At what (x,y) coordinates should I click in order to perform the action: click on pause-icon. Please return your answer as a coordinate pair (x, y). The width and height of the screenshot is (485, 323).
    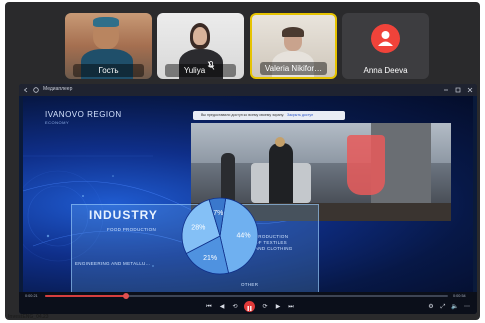
    Looking at the image, I should click on (249, 308).